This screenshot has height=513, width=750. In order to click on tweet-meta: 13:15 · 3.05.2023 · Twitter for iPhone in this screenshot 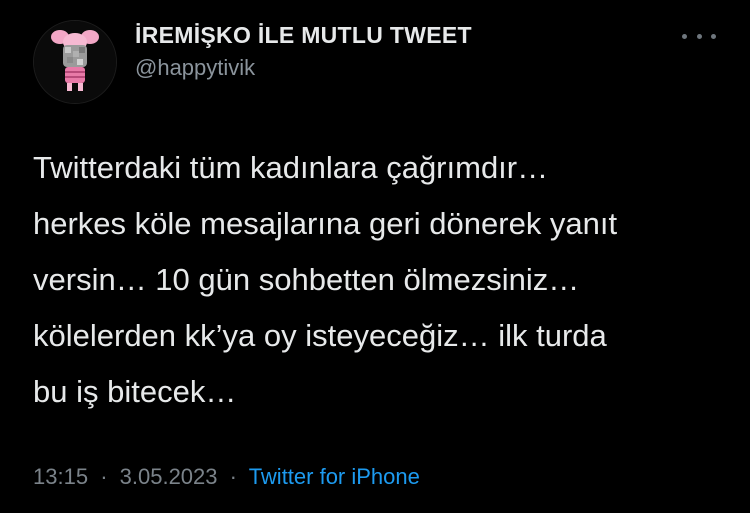, I will do `click(226, 477)`.